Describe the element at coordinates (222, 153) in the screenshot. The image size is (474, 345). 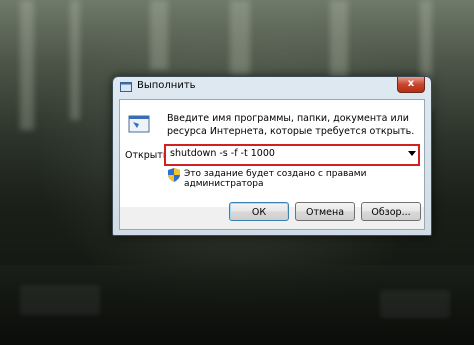
I see `open-command-value: shutdown -s -f -t 1000` at that location.